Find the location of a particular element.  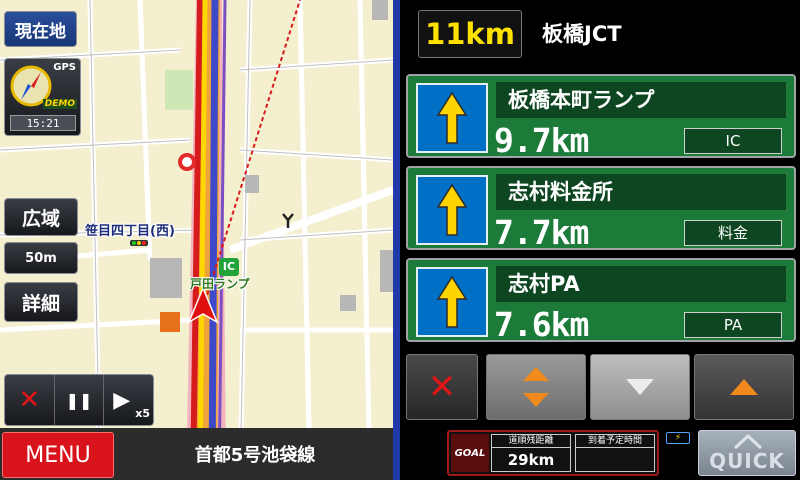

facility-card: 志村料金所 7.7km 料金 is located at coordinates (601, 209).